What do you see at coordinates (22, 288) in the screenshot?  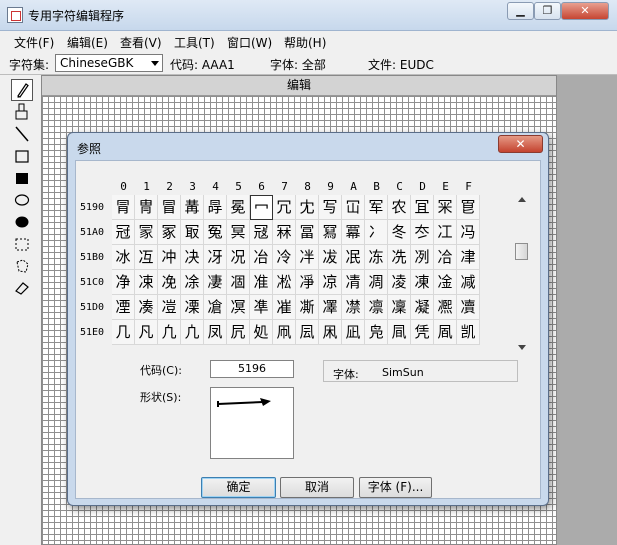 I see `eraser-icon` at bounding box center [22, 288].